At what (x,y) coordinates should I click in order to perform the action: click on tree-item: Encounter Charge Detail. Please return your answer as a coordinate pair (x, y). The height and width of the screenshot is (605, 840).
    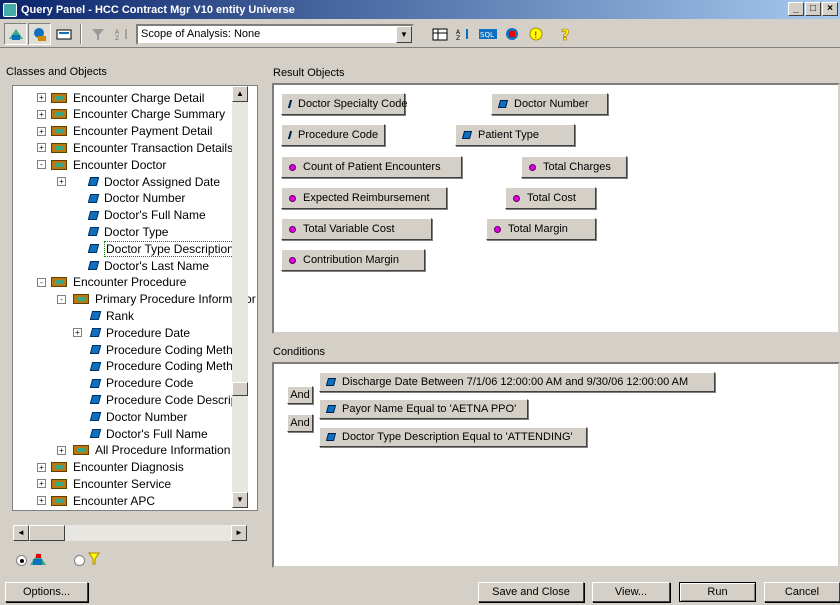
    Looking at the image, I should click on (127, 97).